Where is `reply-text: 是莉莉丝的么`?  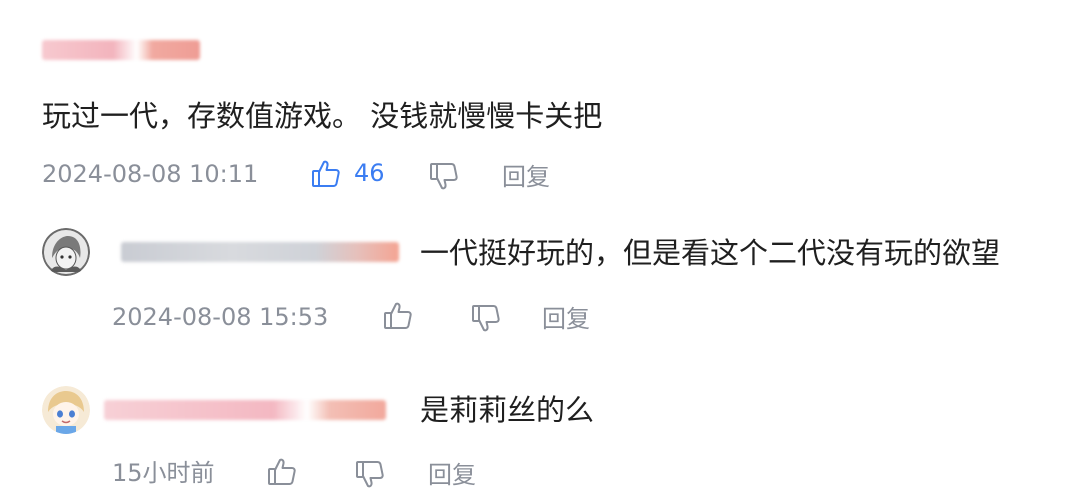 reply-text: 是莉莉丝的么 is located at coordinates (507, 410).